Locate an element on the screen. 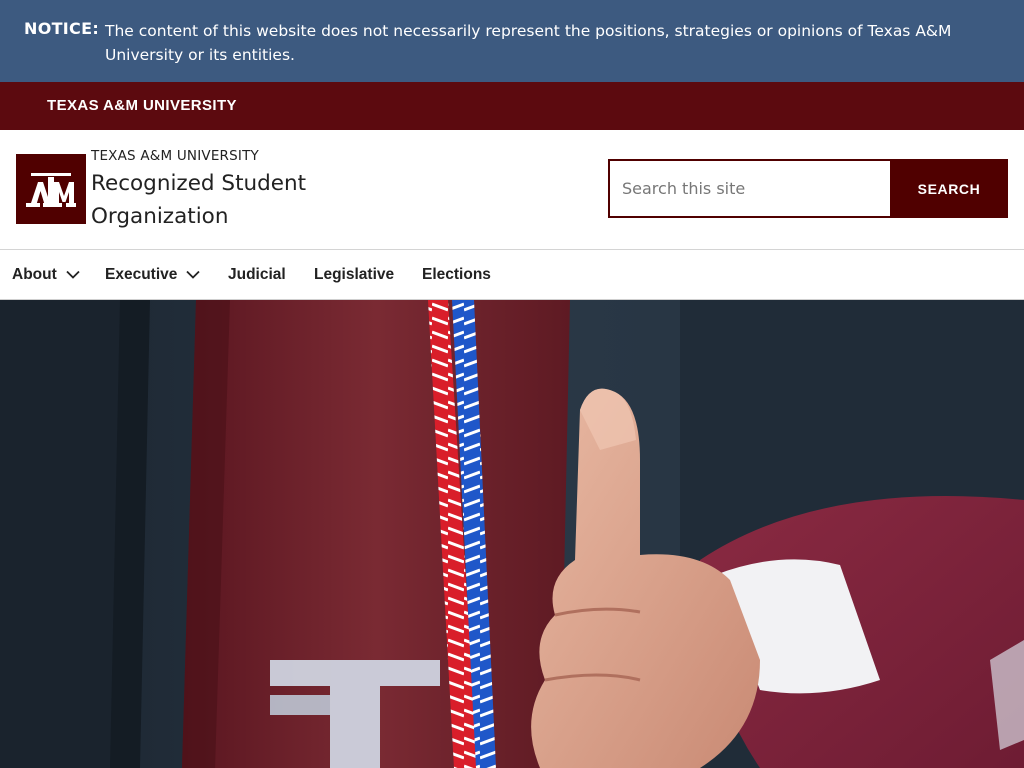  university-home-link: TEXAS A&M UNIVERSITY is located at coordinates (142, 105).